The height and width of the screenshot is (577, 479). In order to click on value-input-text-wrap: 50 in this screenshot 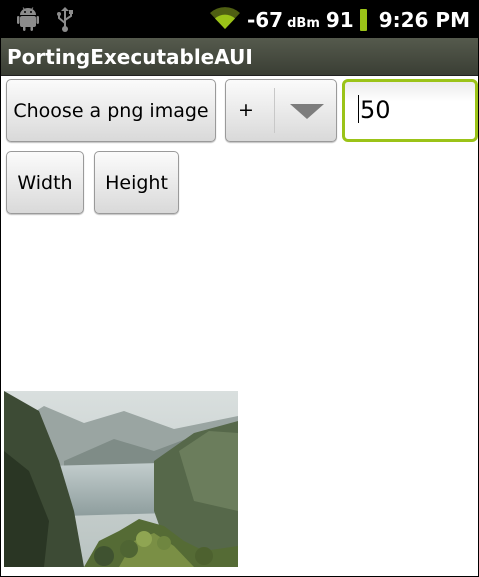, I will do `click(374, 110)`.